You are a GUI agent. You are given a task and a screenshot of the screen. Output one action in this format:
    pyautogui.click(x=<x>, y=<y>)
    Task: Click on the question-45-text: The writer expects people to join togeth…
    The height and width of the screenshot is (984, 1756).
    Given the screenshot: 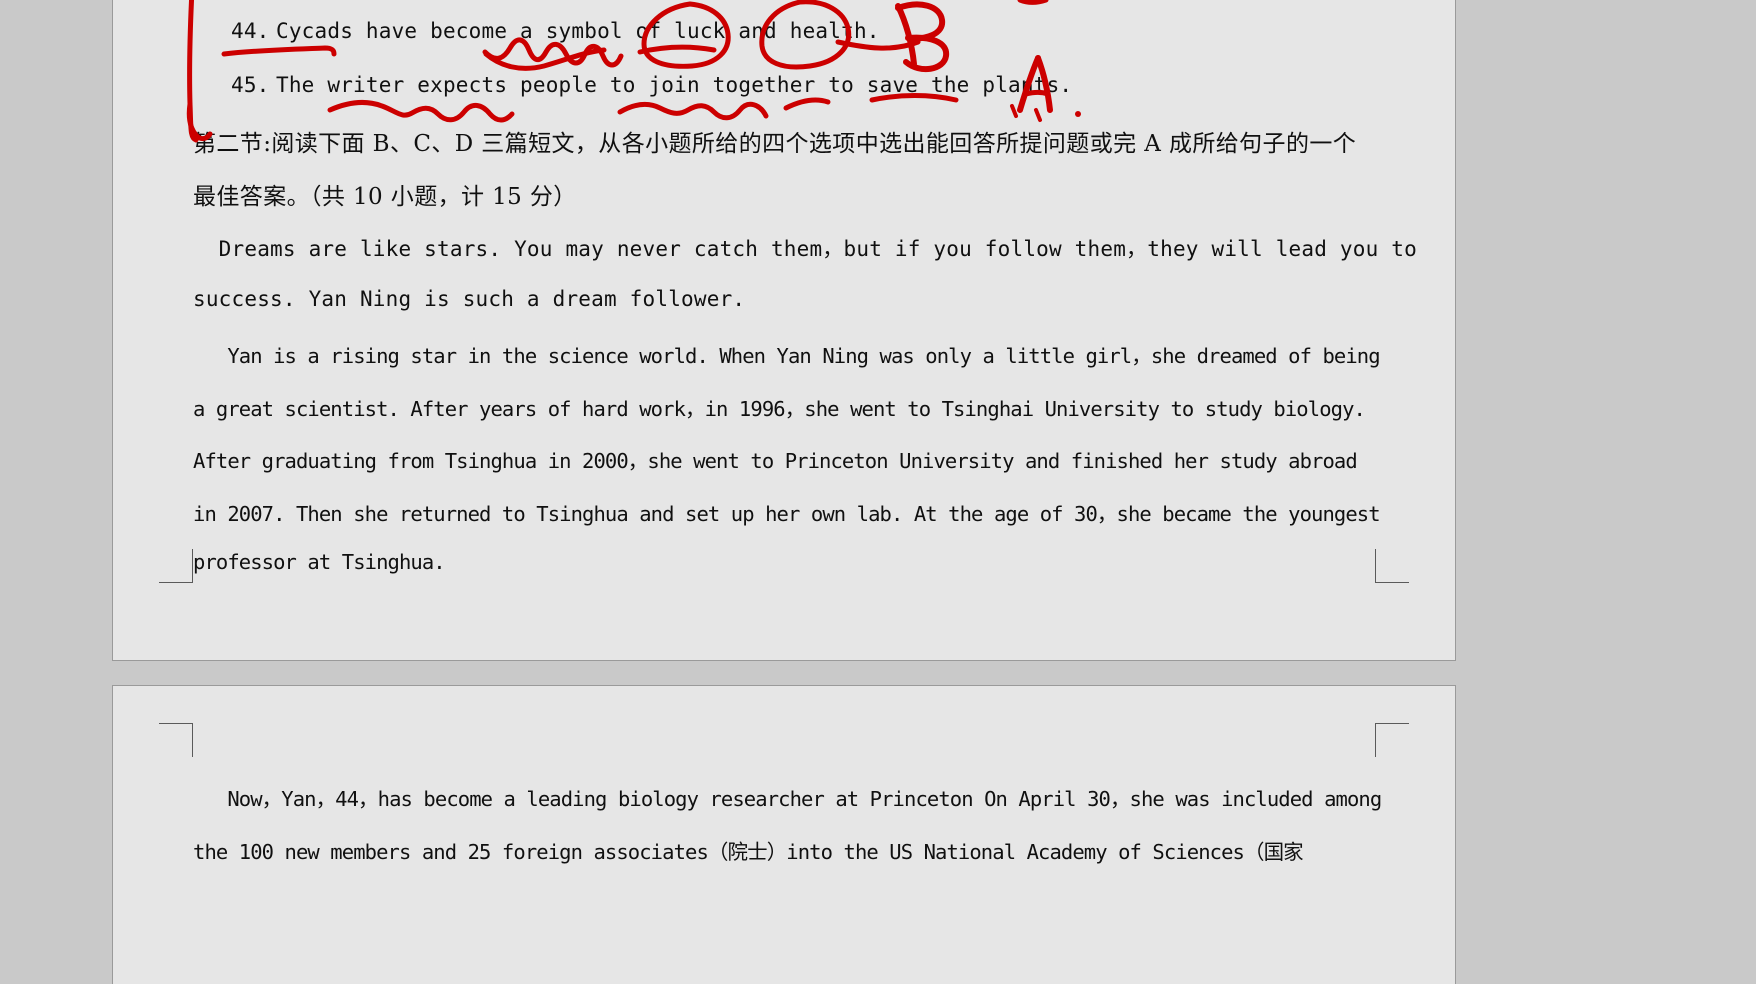 What is the action you would take?
    pyautogui.click(x=674, y=85)
    